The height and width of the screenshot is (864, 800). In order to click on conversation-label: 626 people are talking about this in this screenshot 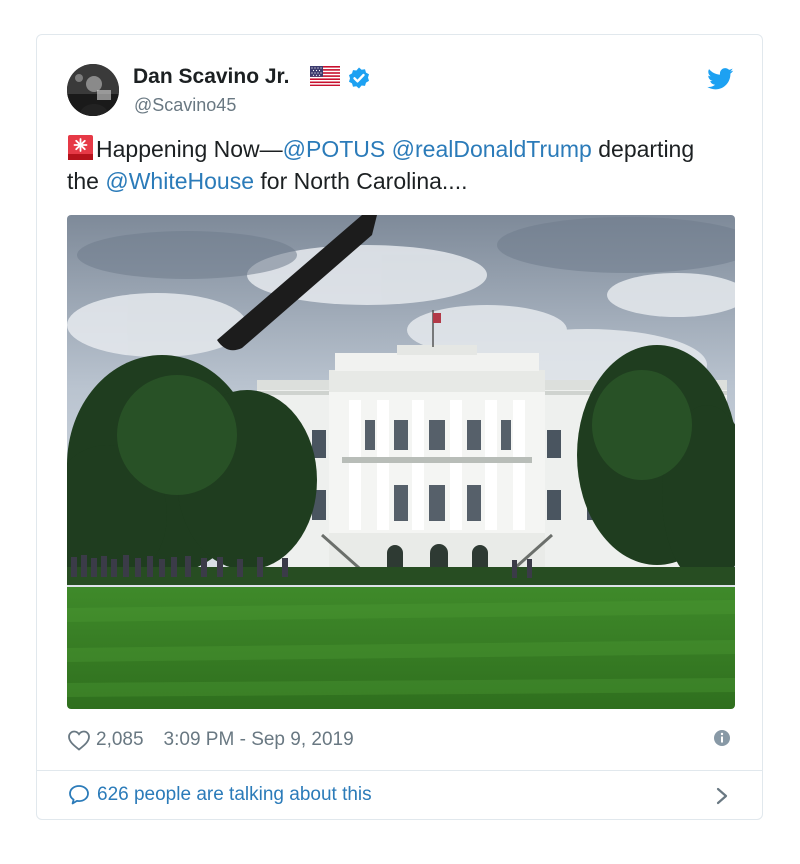, I will do `click(234, 794)`.